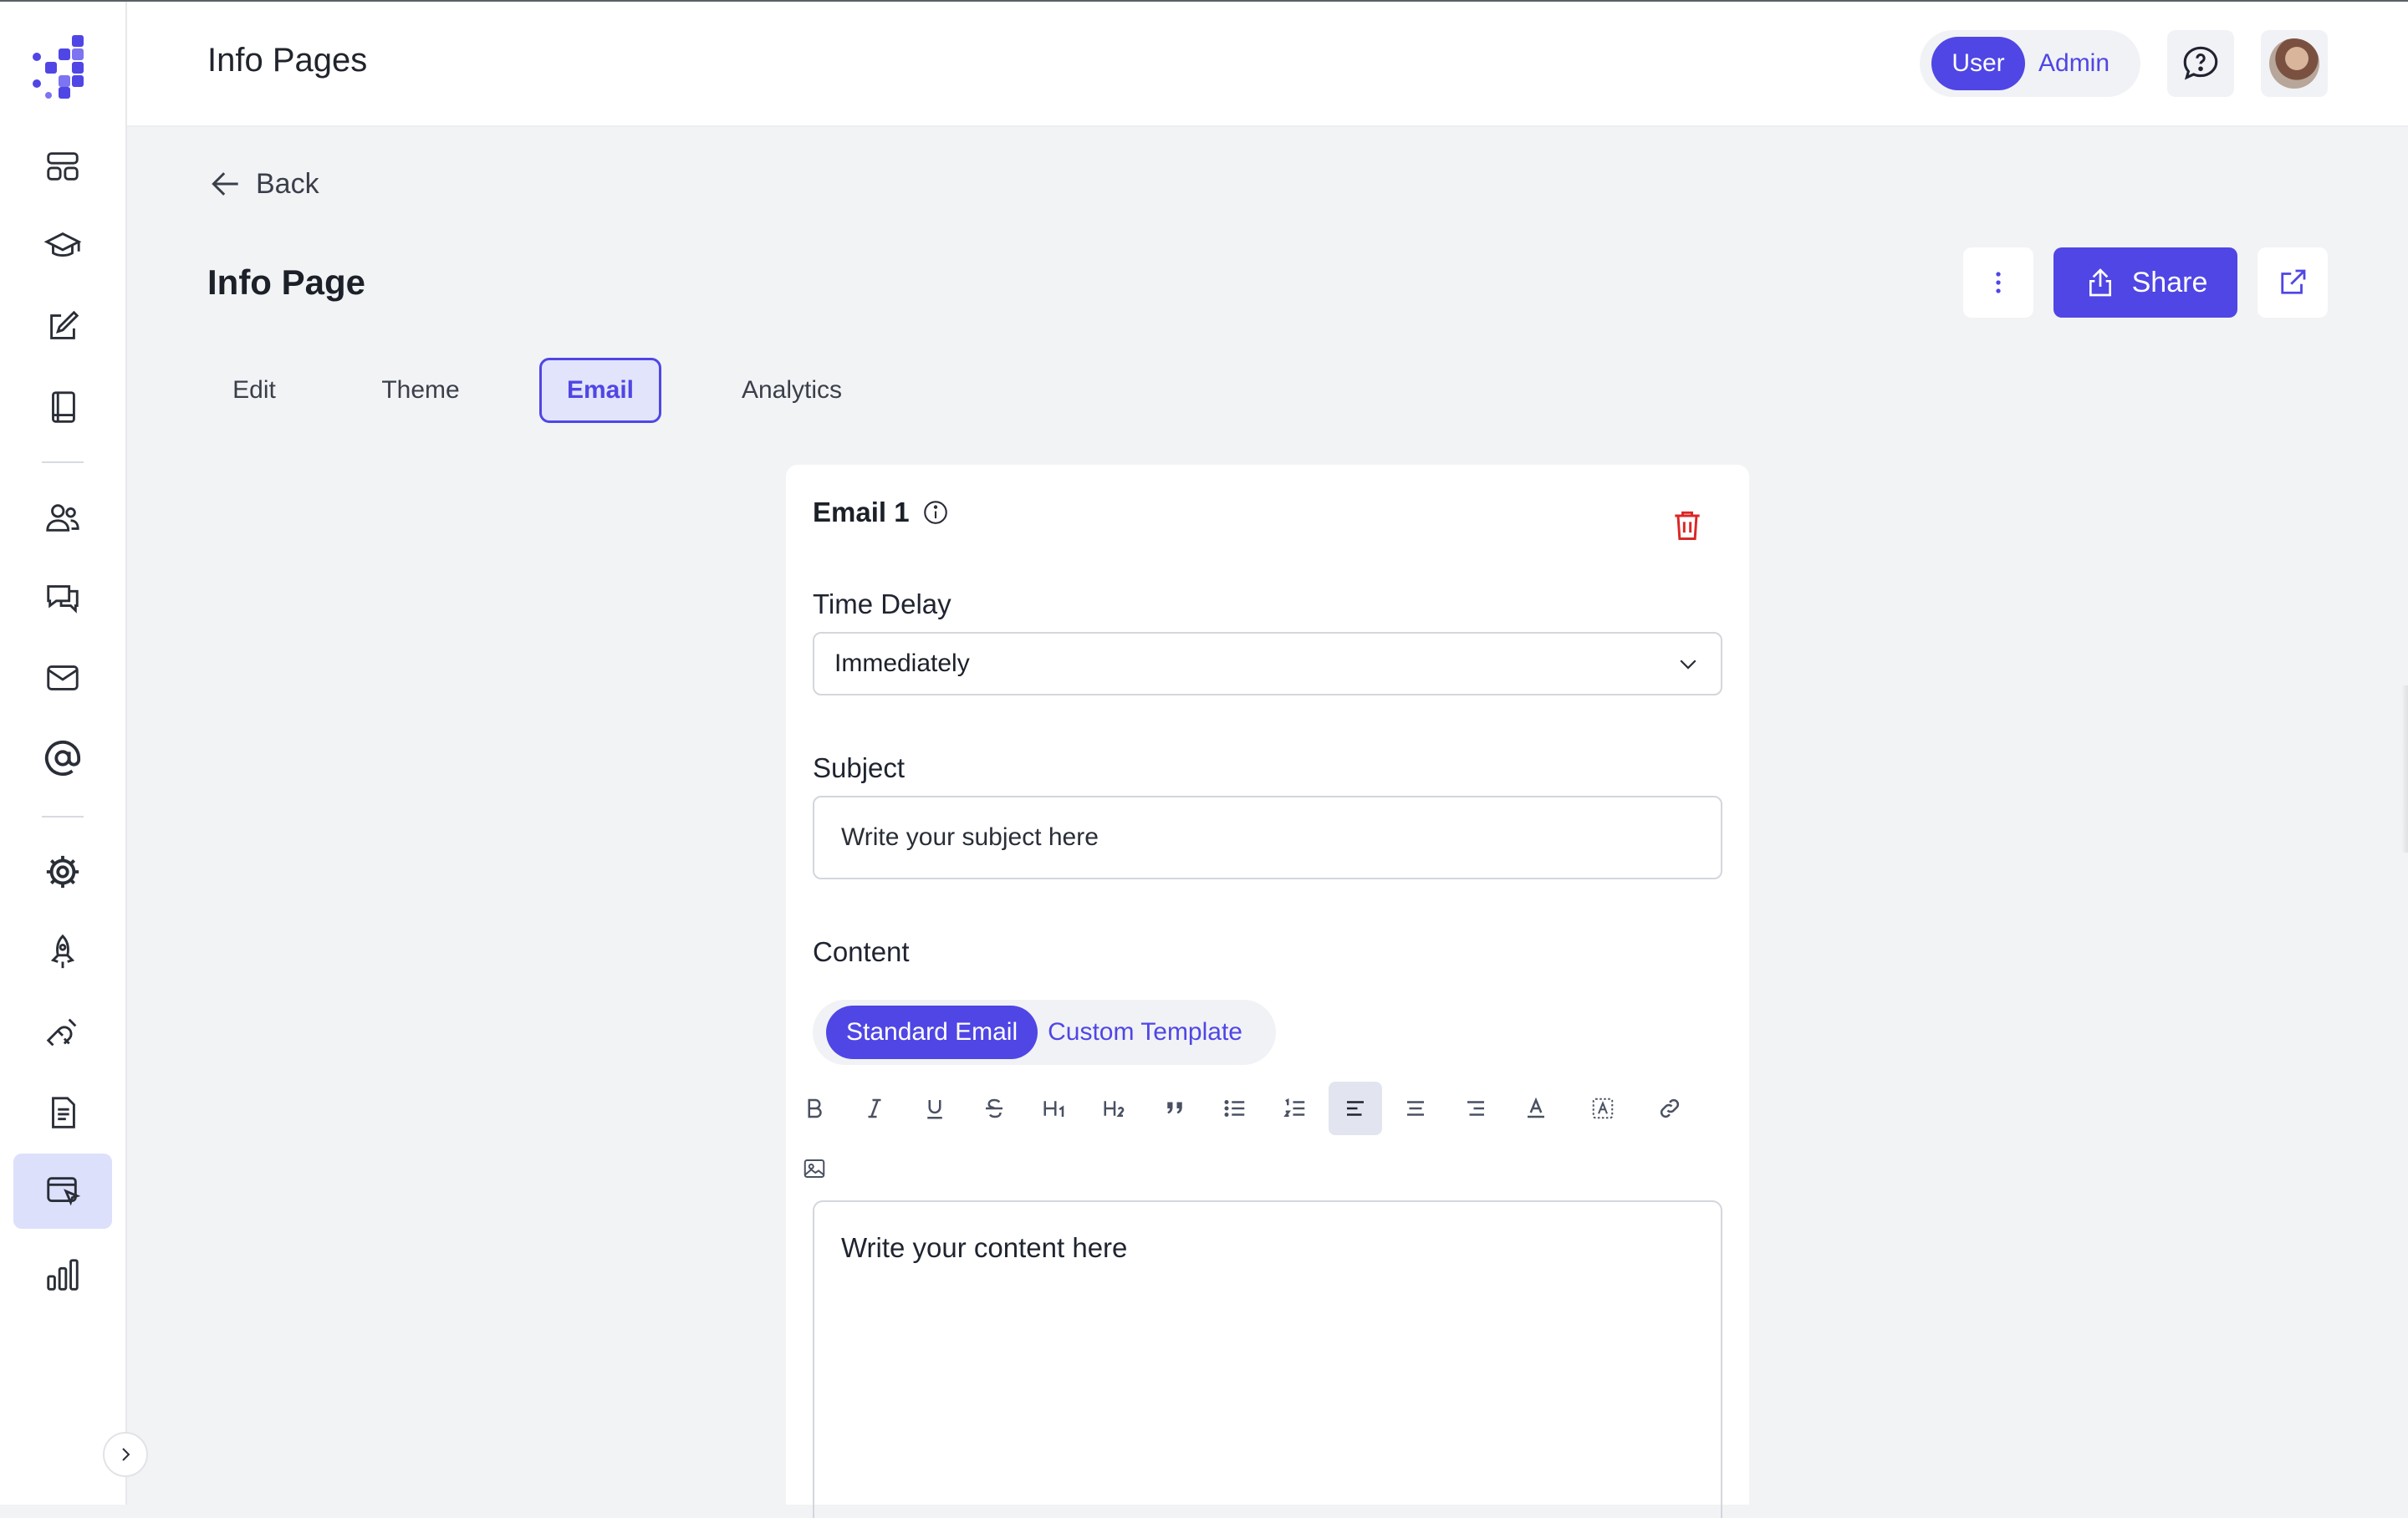  Describe the element at coordinates (63, 66) in the screenshot. I see `app-logo` at that location.